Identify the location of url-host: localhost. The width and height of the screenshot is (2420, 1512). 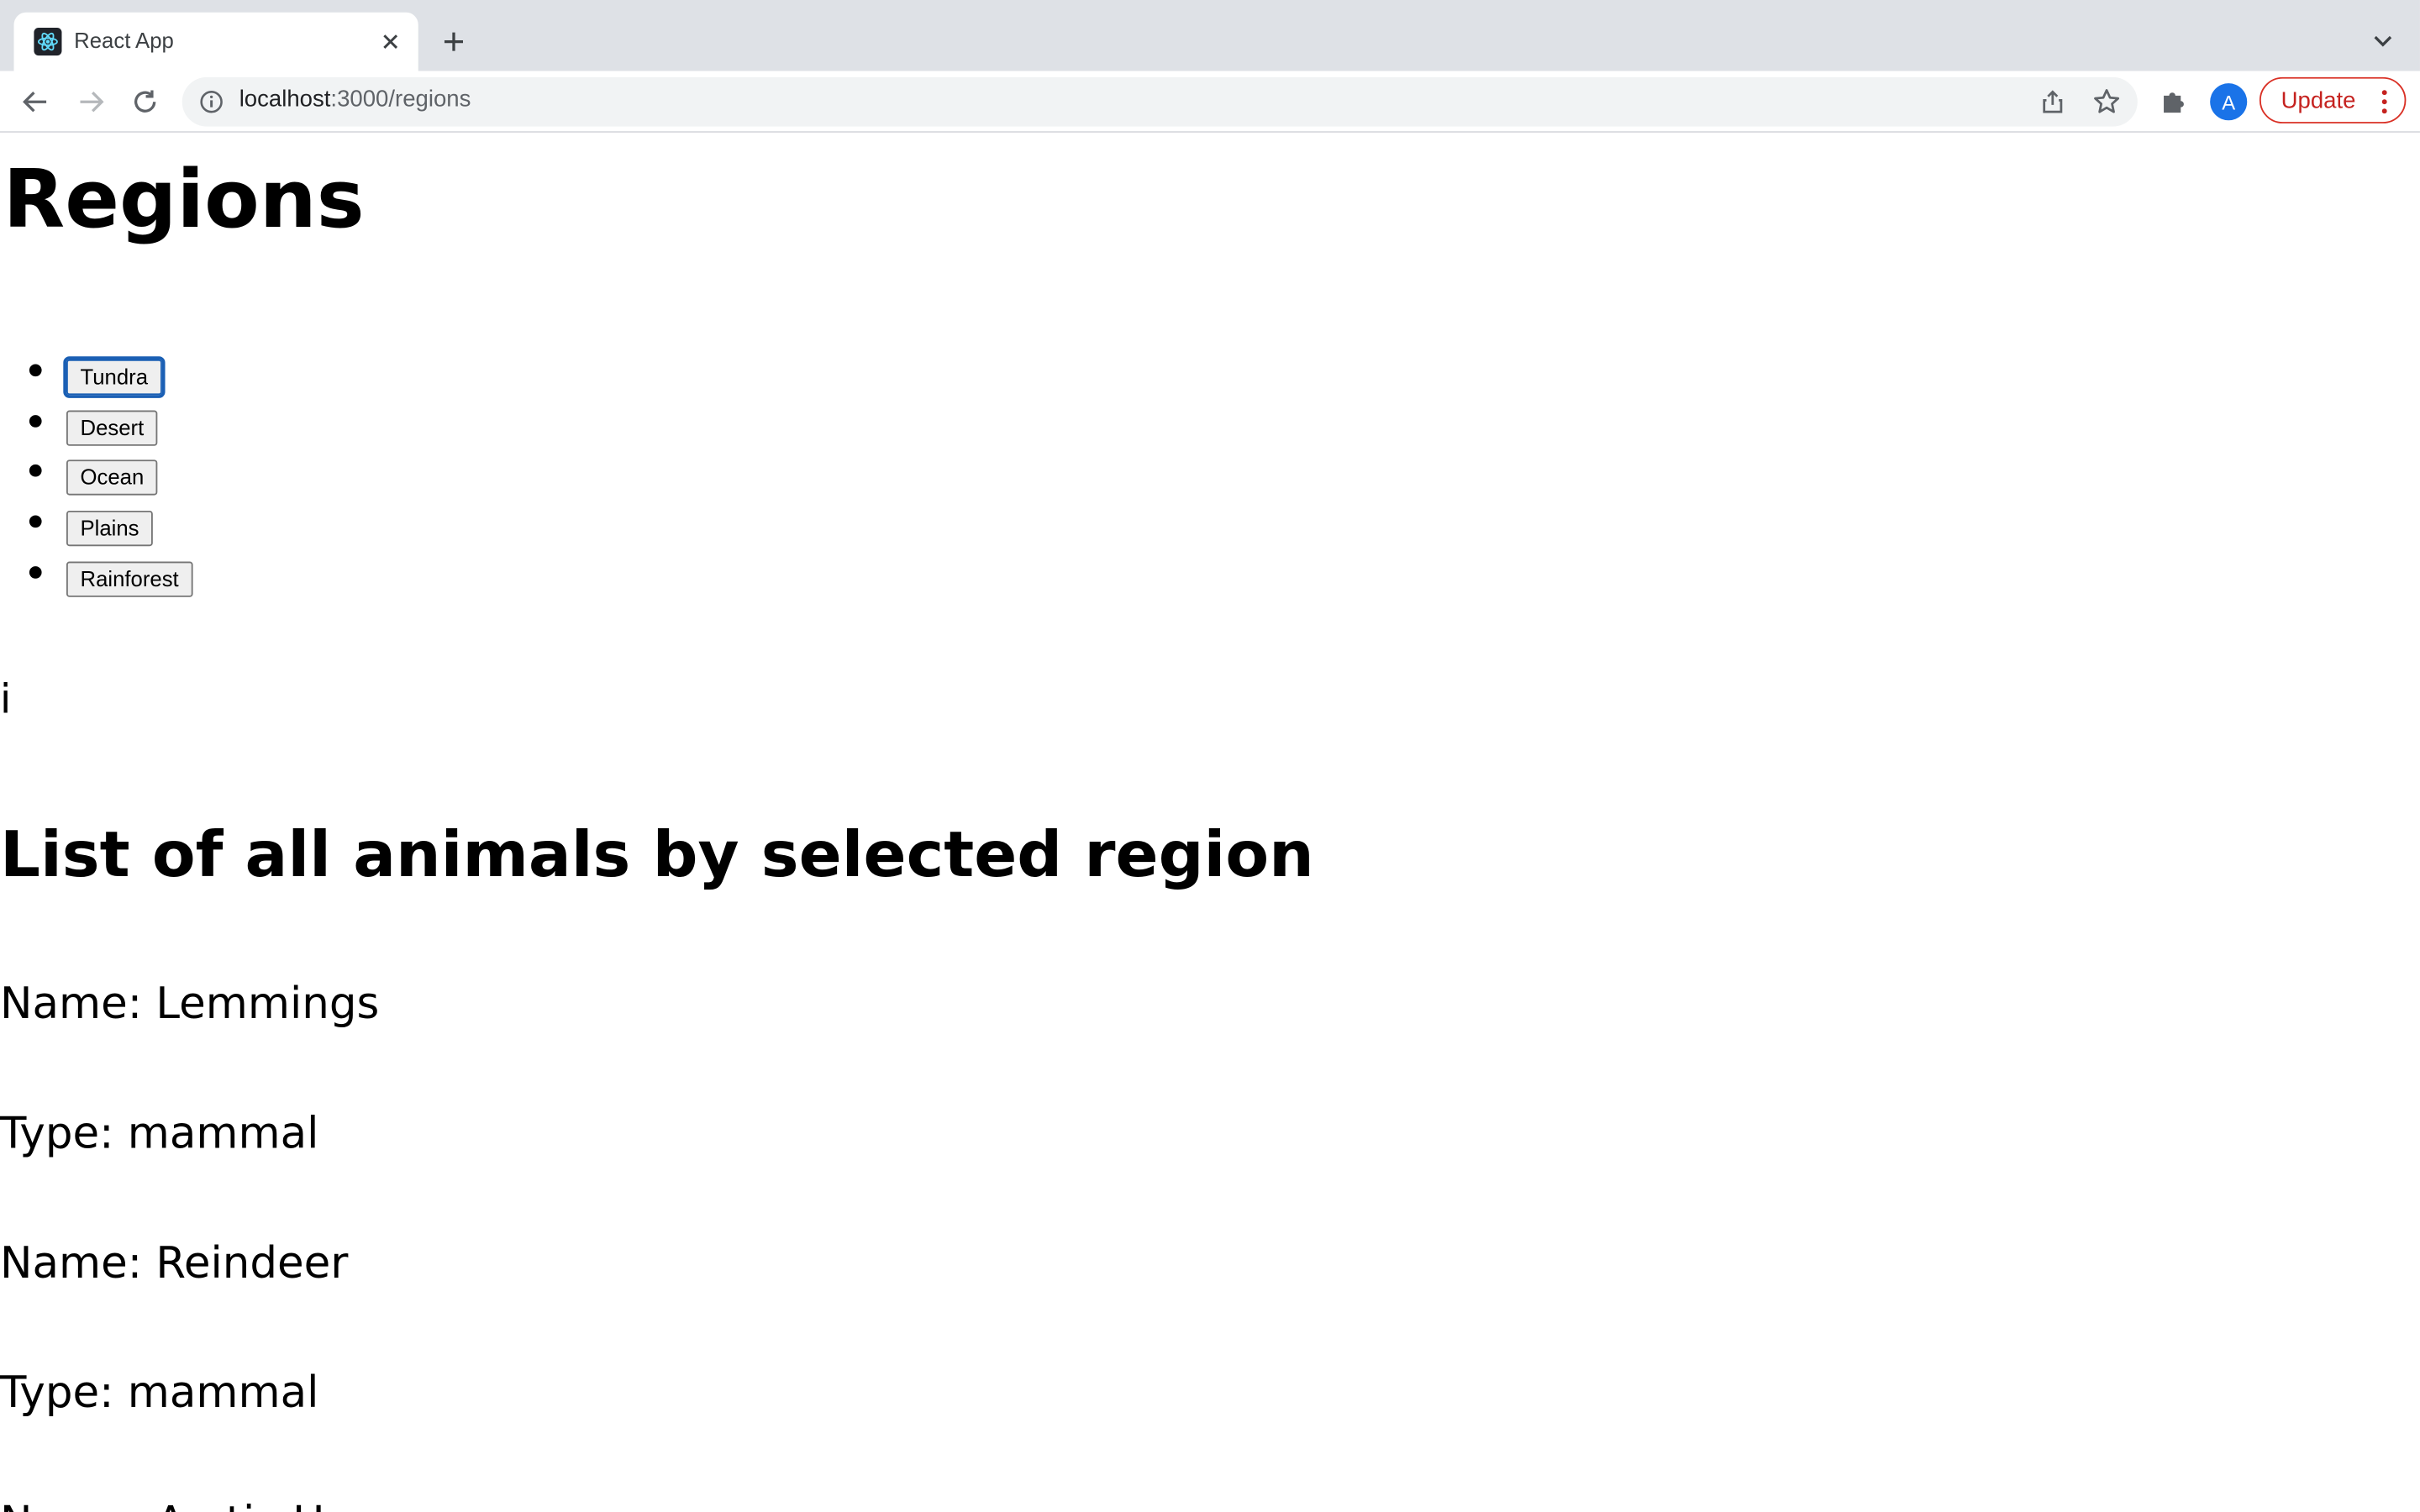
(285, 99).